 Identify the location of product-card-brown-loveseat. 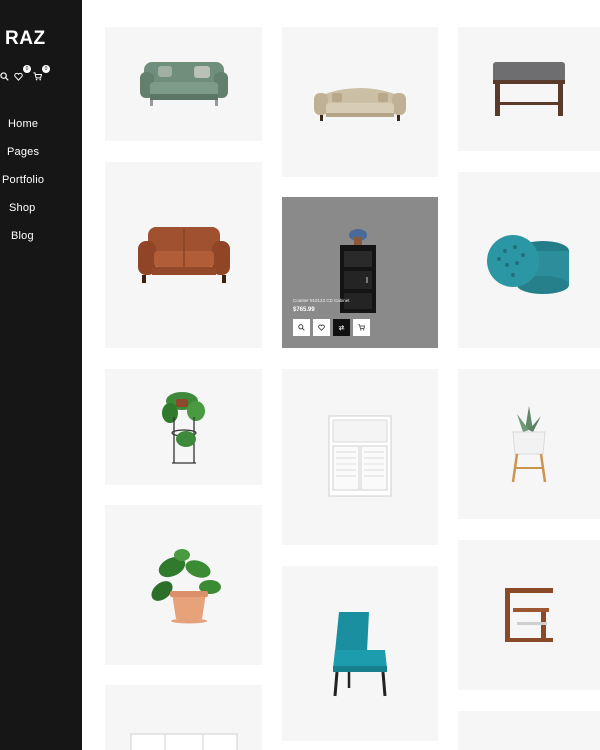
(183, 255).